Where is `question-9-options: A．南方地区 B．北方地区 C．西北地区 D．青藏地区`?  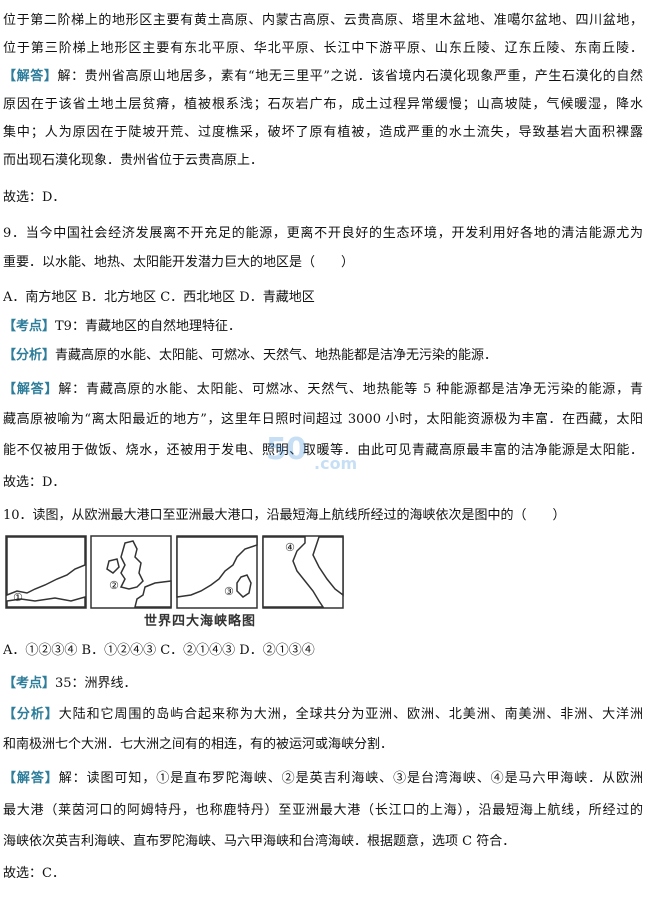 question-9-options: A．南方地区 B．北方地区 C．西北地区 D．青藏地区 is located at coordinates (159, 297).